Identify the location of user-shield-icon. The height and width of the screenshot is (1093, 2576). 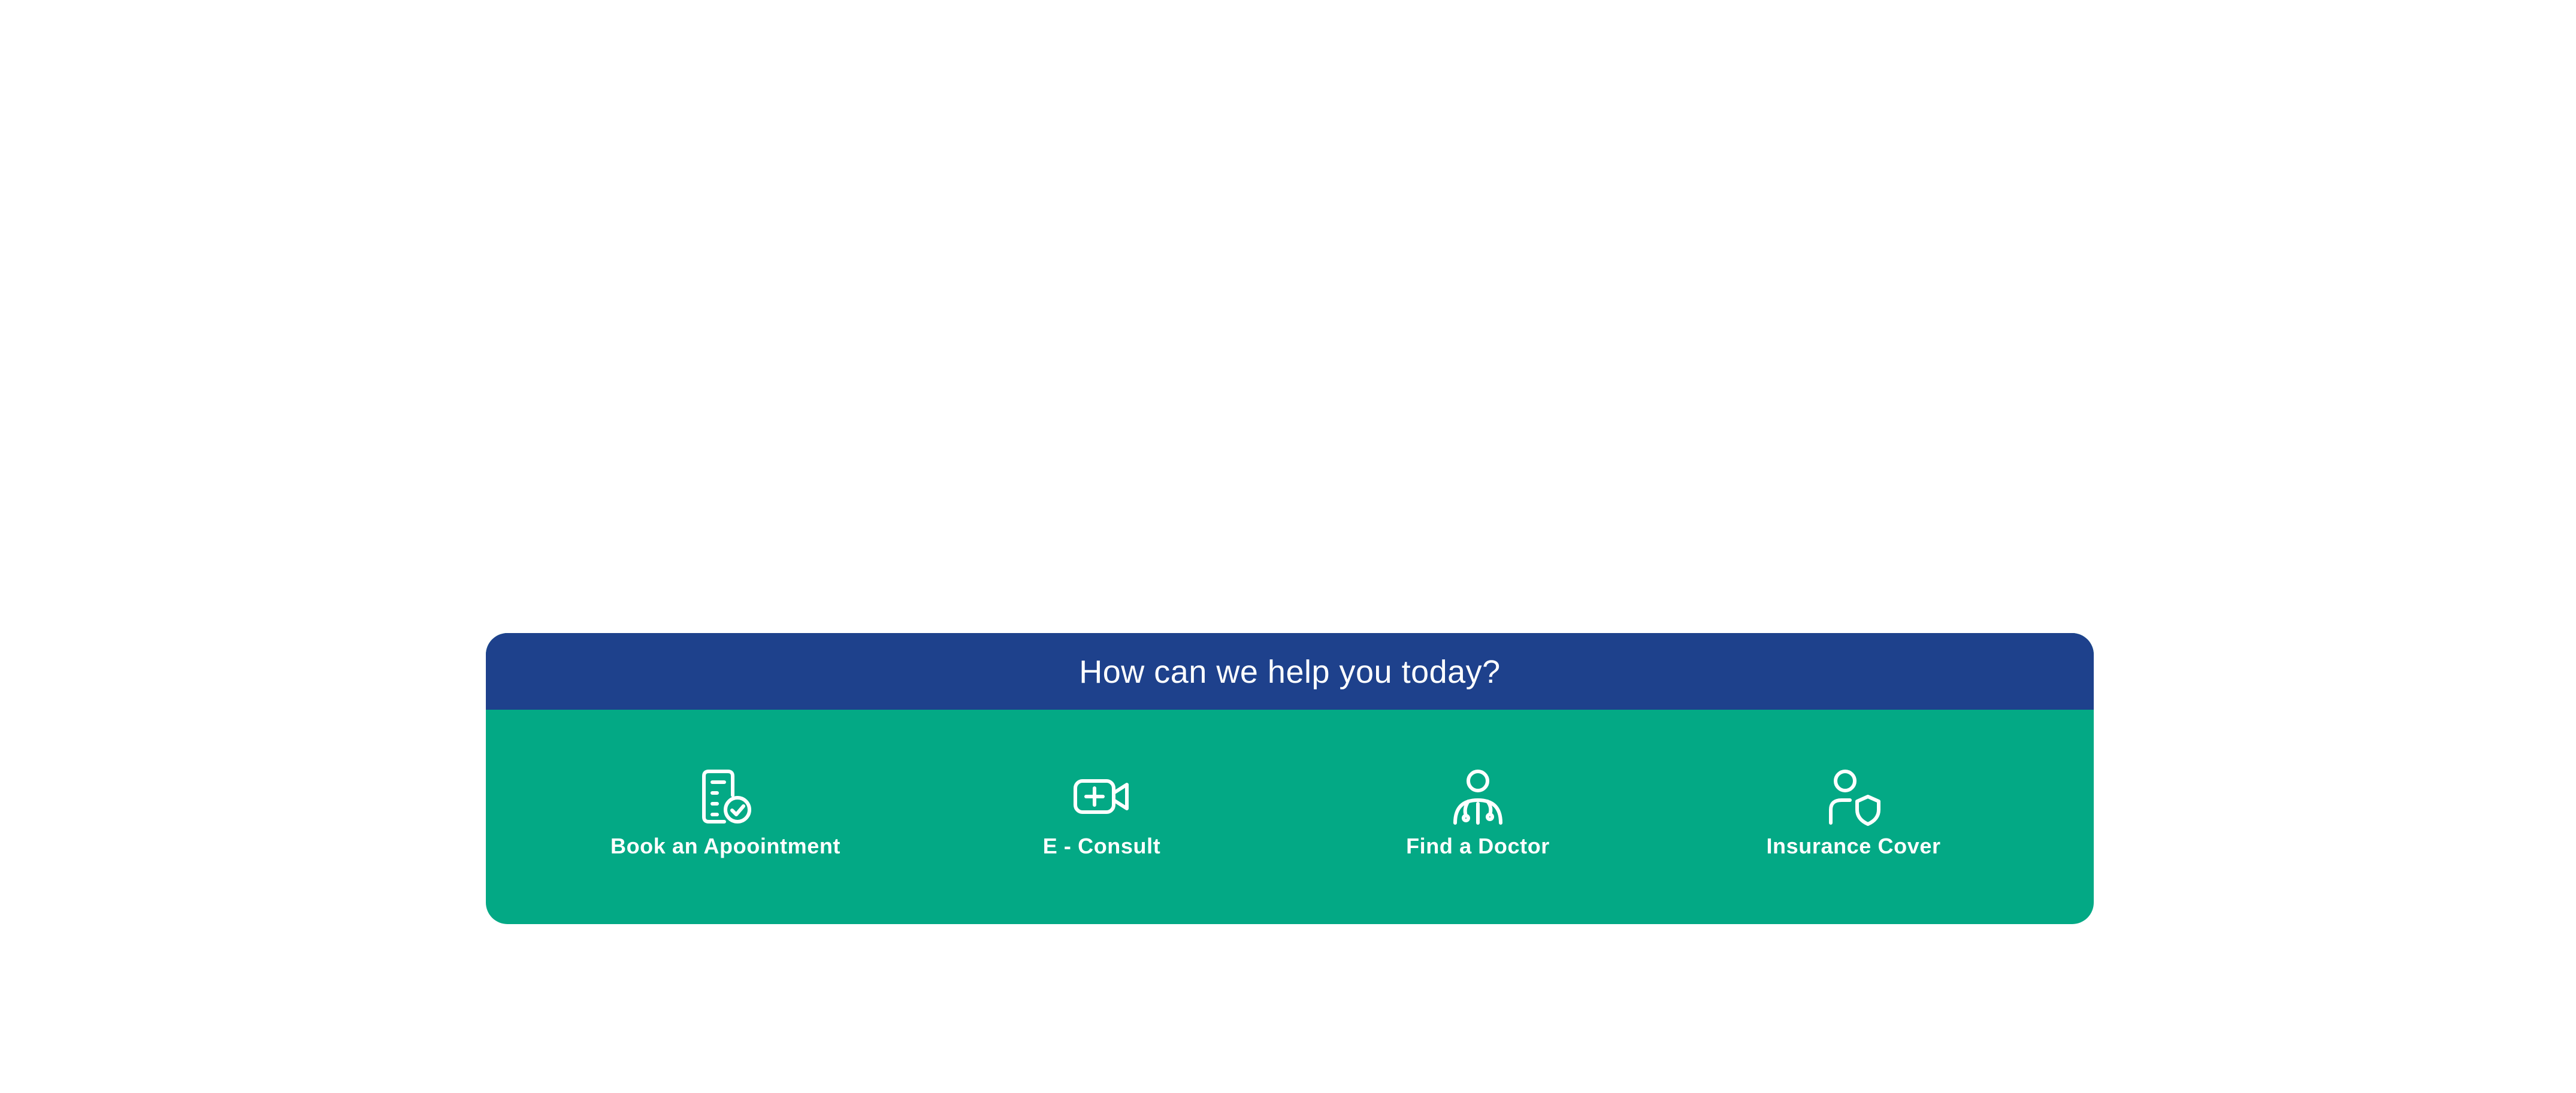
(1853, 796).